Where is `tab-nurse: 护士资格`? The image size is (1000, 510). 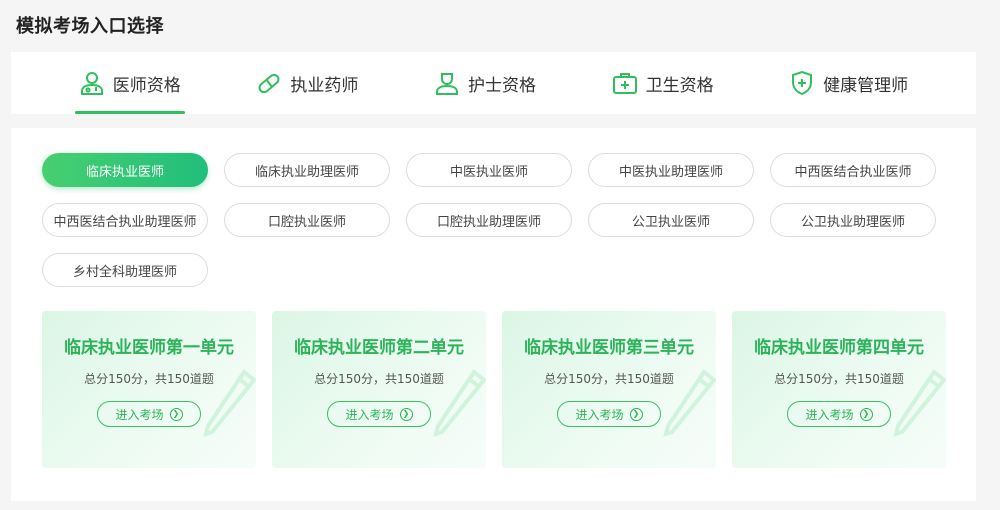
tab-nurse: 护士资格 is located at coordinates (485, 83).